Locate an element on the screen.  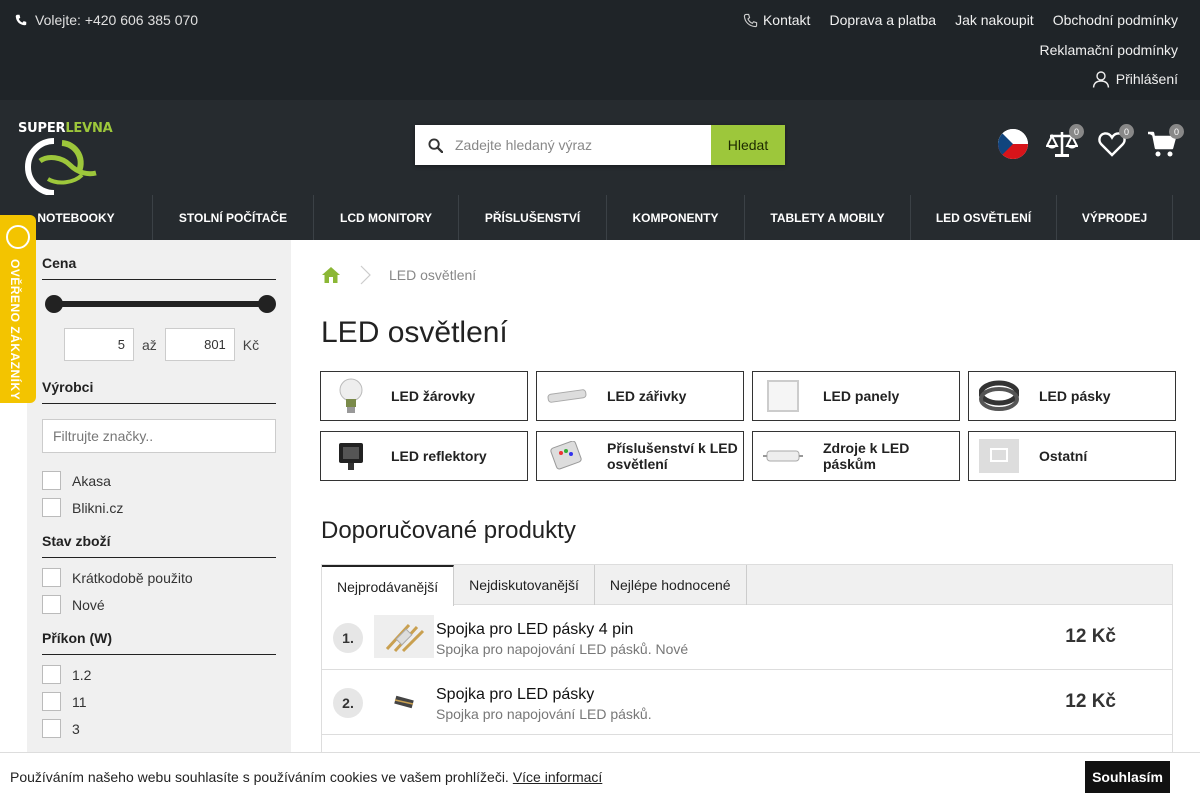
nav-komponenty: KOMPONENTY is located at coordinates (676, 217).